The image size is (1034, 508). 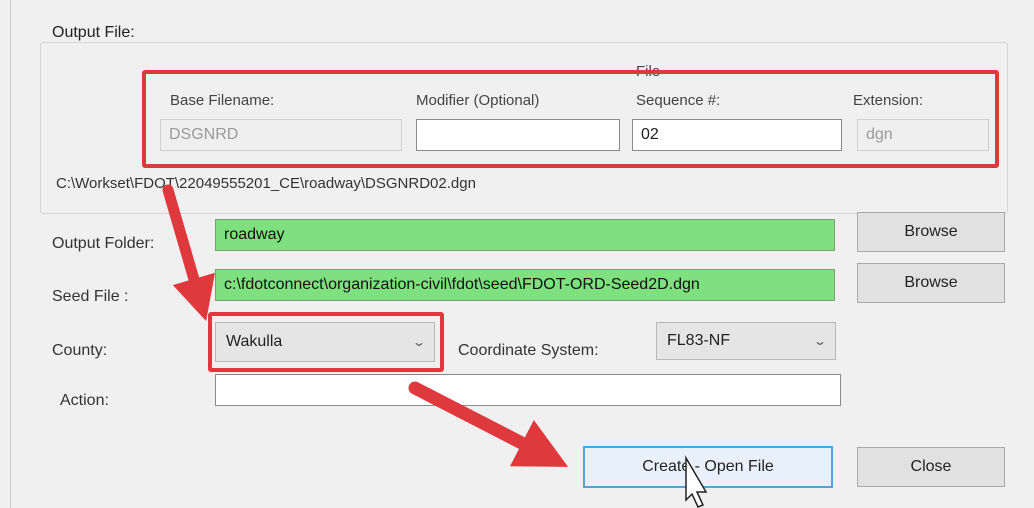 What do you see at coordinates (84, 400) in the screenshot?
I see `action-label: Action:` at bounding box center [84, 400].